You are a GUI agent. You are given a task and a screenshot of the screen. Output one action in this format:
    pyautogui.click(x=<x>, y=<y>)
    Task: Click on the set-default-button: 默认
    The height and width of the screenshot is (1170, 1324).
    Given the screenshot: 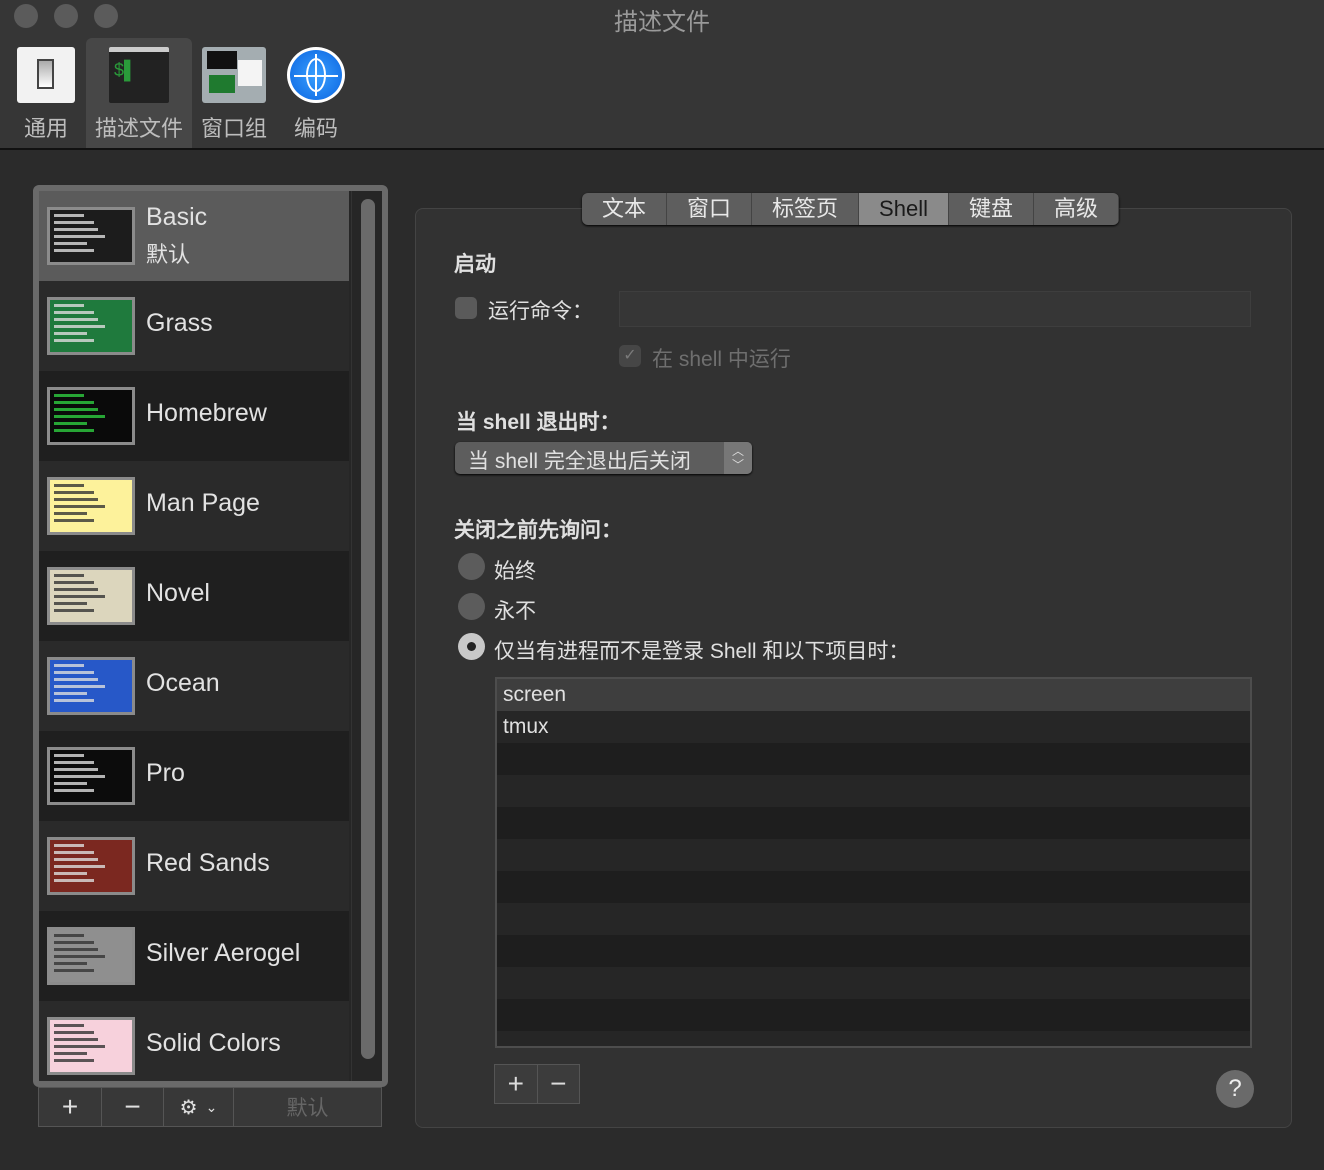 What is the action you would take?
    pyautogui.click(x=307, y=1107)
    